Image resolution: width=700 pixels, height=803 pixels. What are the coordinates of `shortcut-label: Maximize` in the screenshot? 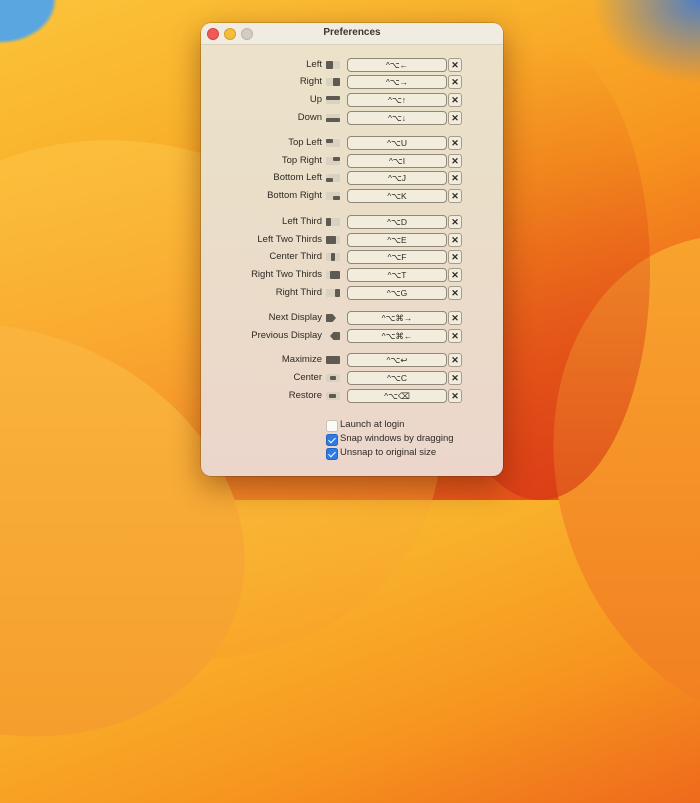 It's located at (301, 359).